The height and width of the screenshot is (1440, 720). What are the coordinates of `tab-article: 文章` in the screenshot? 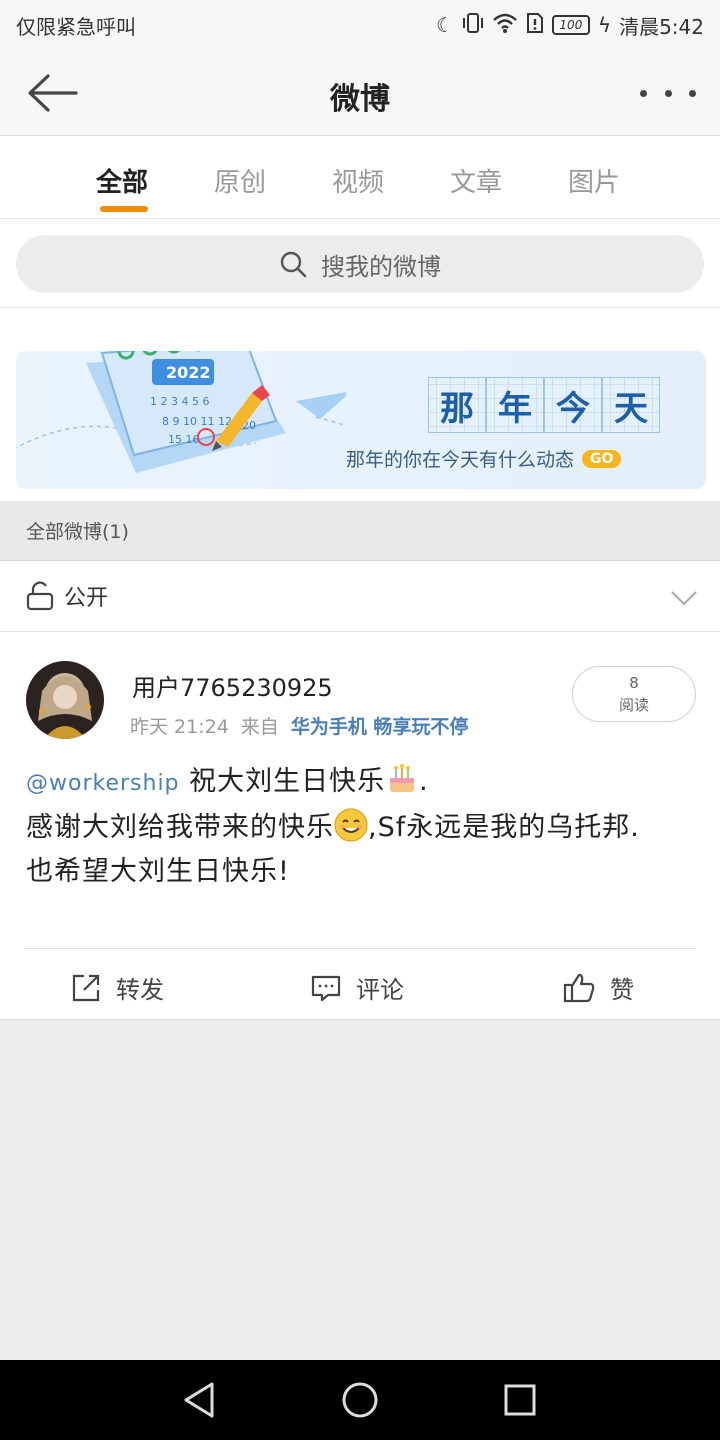 It's located at (476, 180).